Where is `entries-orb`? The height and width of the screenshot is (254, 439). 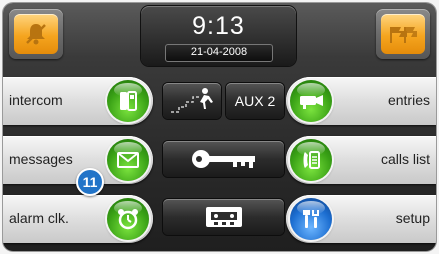
entries-orb is located at coordinates (311, 101).